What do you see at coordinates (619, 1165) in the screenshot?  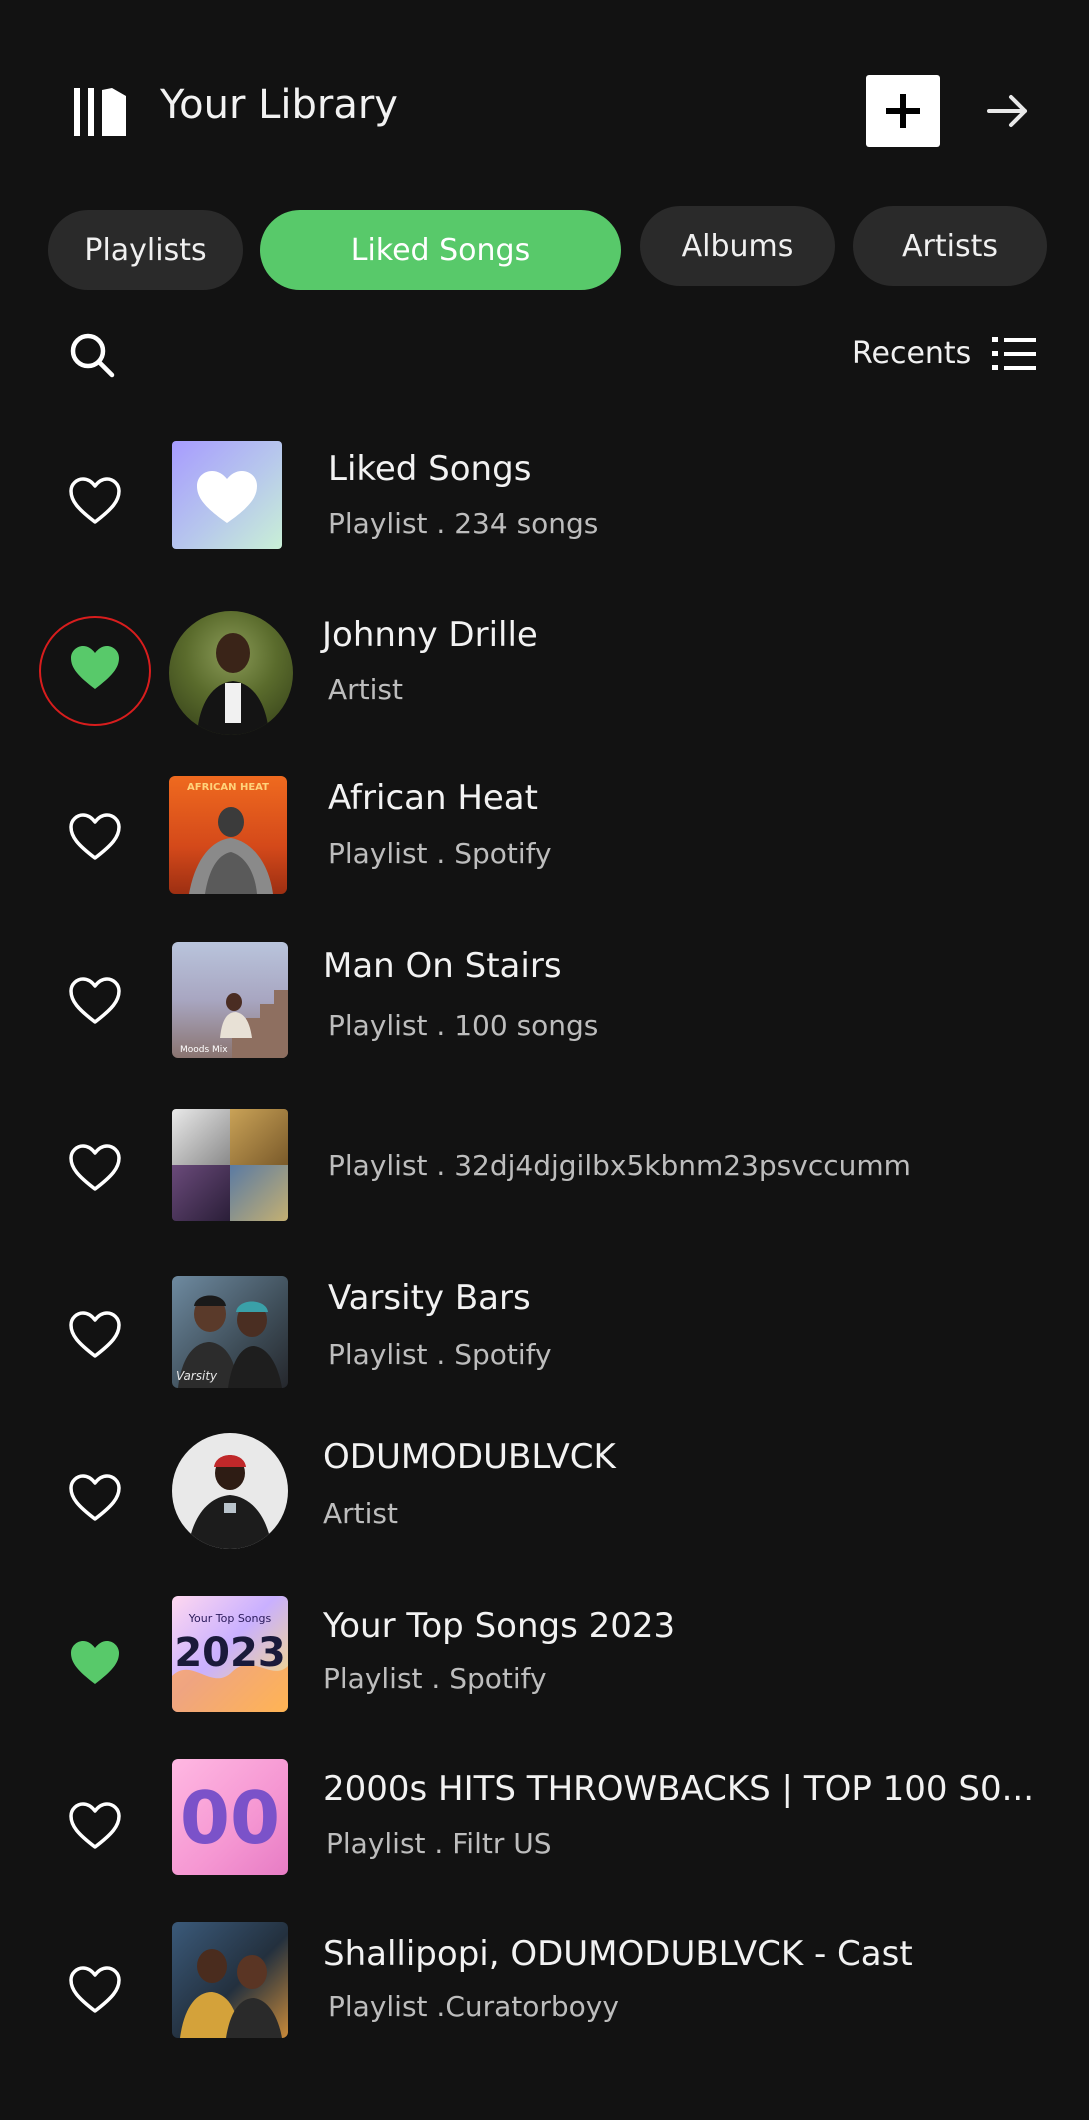 I see `item-subtitle: Playlist . 32dj4djgilbx5kbnm23psvccumm` at bounding box center [619, 1165].